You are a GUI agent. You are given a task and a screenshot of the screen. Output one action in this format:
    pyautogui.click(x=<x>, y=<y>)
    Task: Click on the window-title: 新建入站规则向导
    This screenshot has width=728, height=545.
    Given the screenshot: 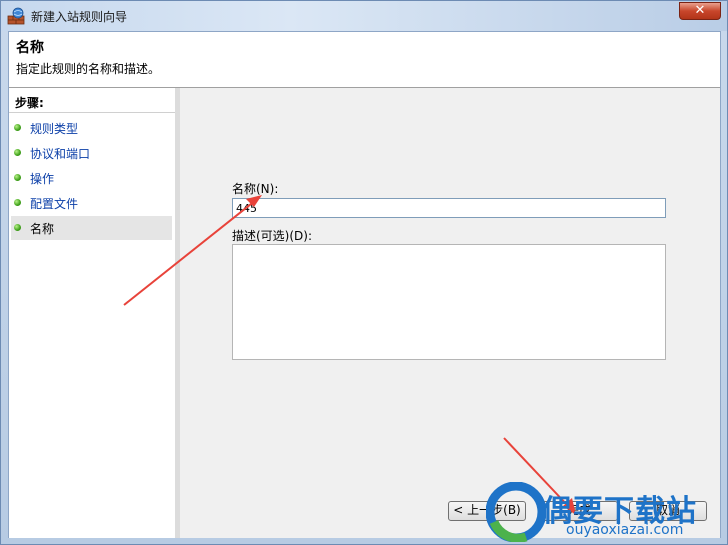 What is the action you would take?
    pyautogui.click(x=79, y=17)
    